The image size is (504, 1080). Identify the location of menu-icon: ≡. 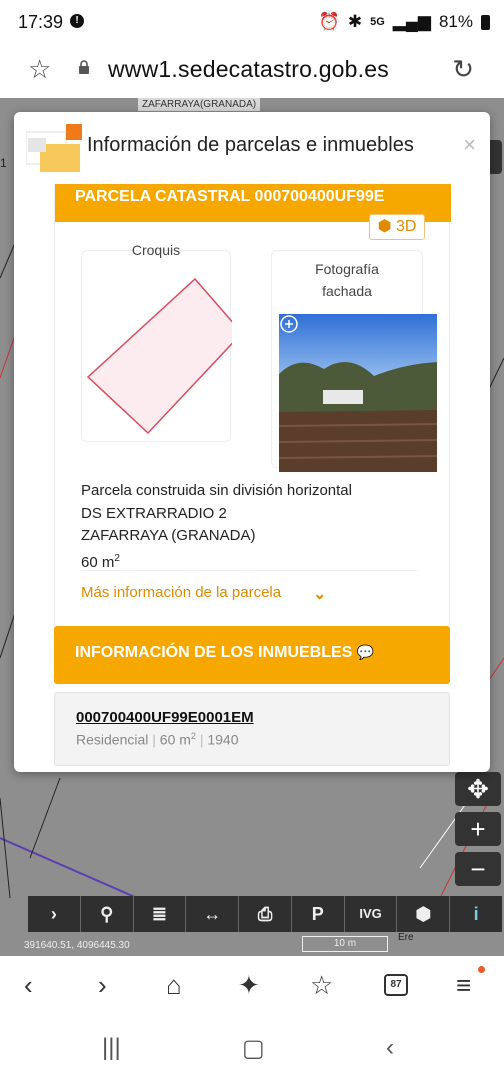
(463, 985).